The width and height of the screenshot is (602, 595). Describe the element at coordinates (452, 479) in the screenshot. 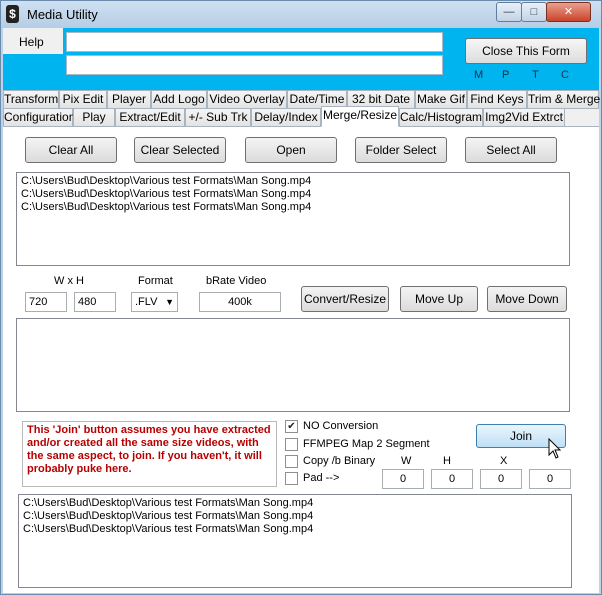

I see `pad-h-input: 0` at that location.